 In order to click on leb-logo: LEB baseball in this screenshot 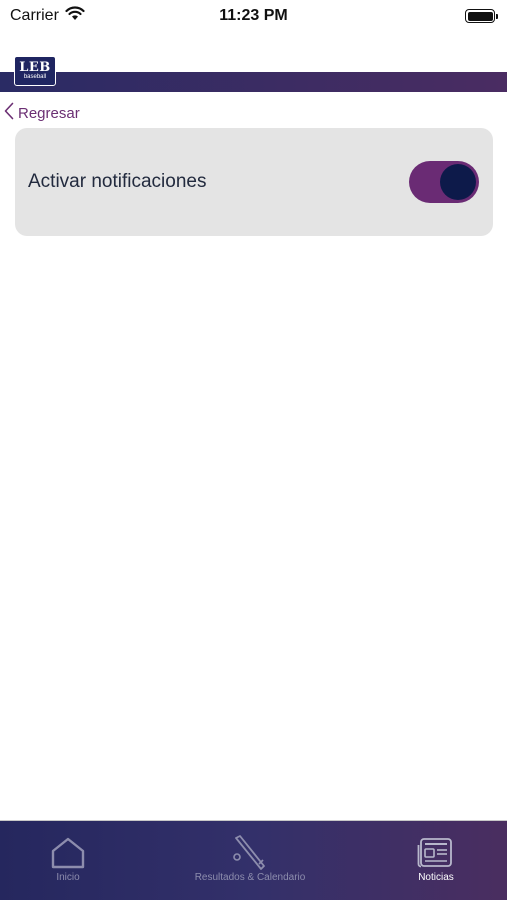, I will do `click(35, 71)`.